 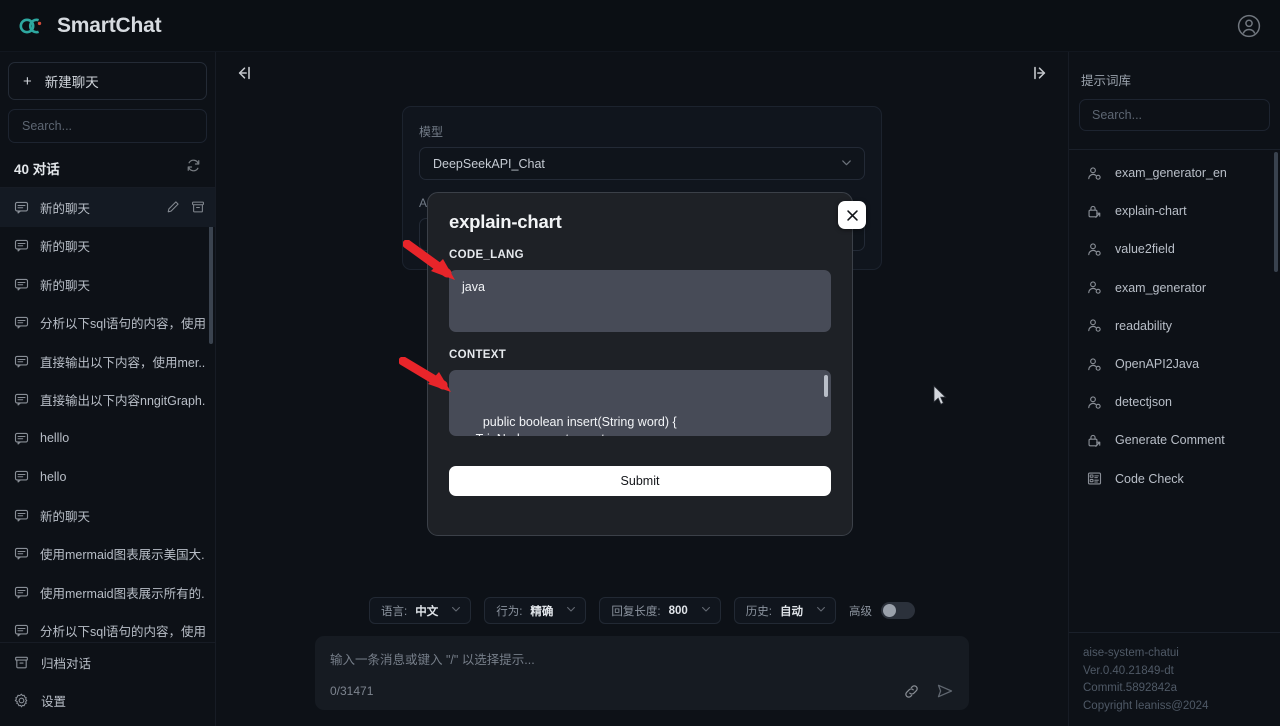 What do you see at coordinates (640, 301) in the screenshot?
I see `code-lang-textarea: java` at bounding box center [640, 301].